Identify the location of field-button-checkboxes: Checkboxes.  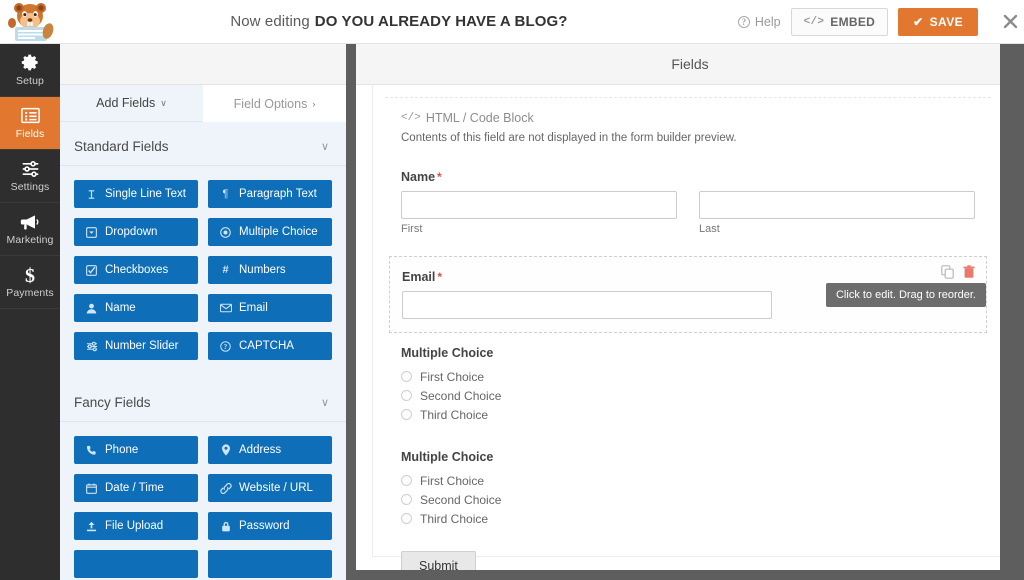
(136, 270).